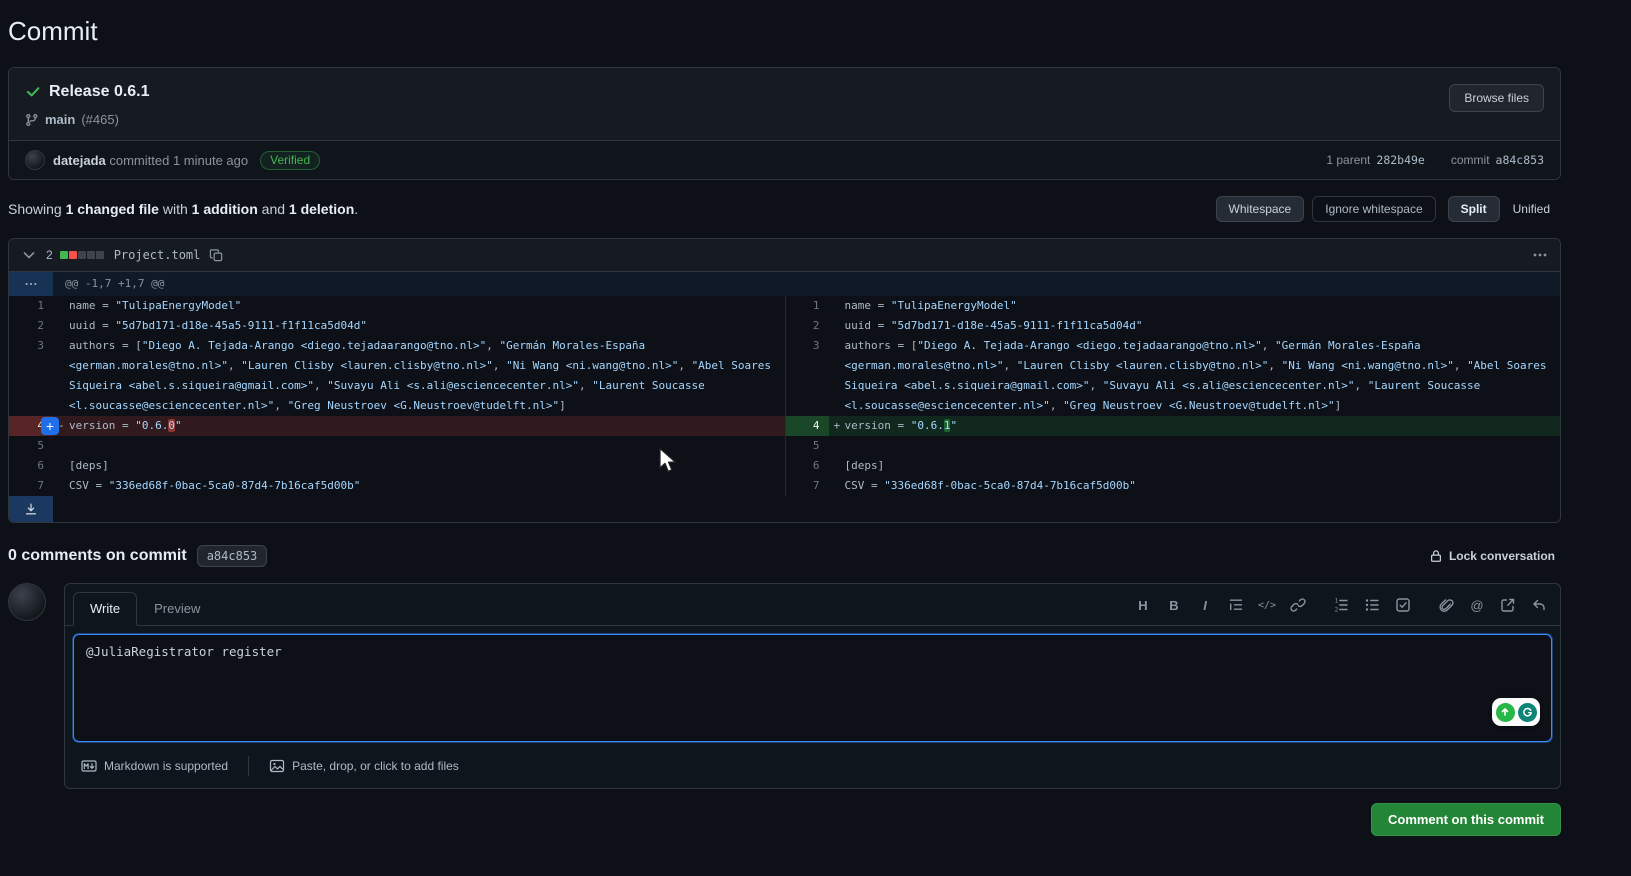 The image size is (1631, 876). I want to click on collapse-file-chevron-icon, so click(29, 255).